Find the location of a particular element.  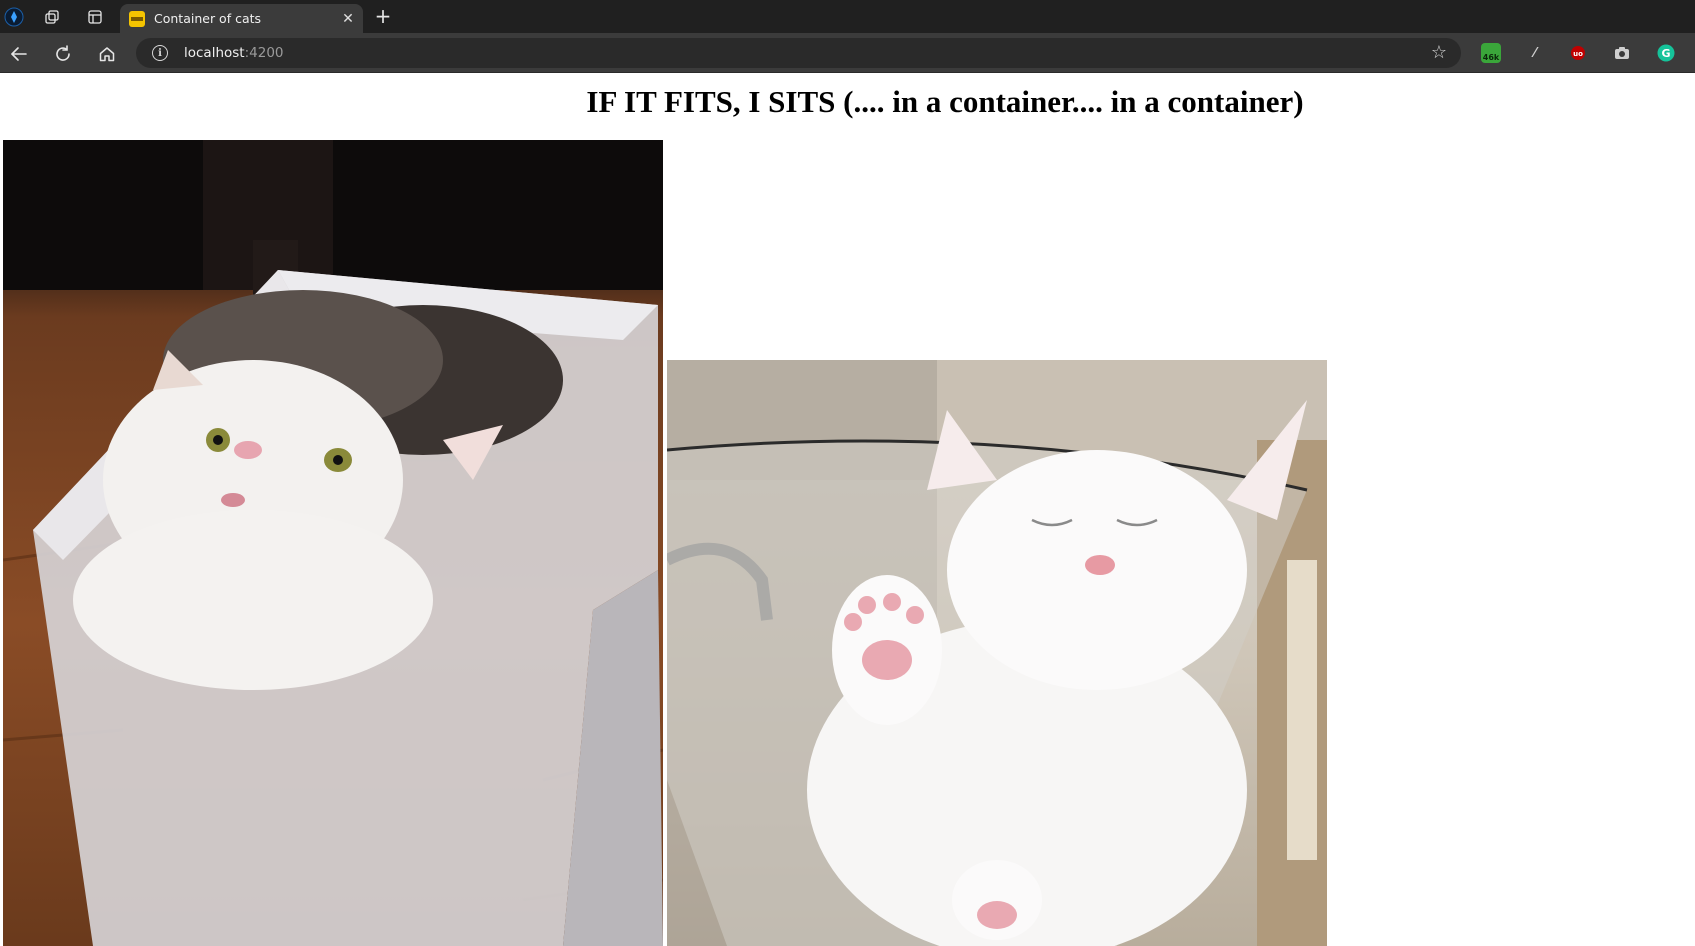

browser-toolbar: i localhost:4200 ☆ 46k ⁄ uo G is located at coordinates (847, 53).